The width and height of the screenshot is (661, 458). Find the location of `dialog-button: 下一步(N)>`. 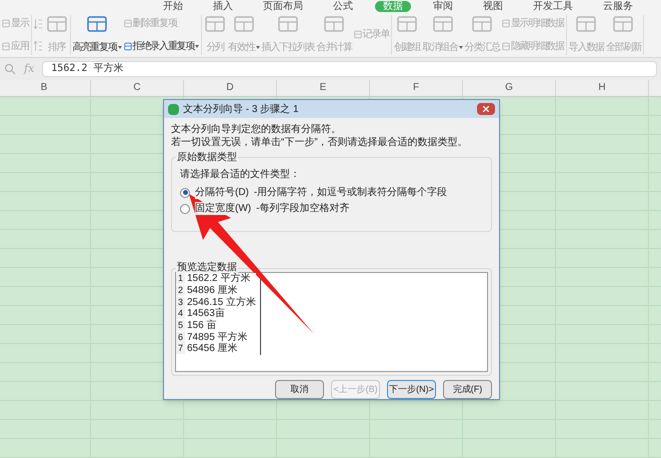

dialog-button: 下一步(N)> is located at coordinates (411, 389).